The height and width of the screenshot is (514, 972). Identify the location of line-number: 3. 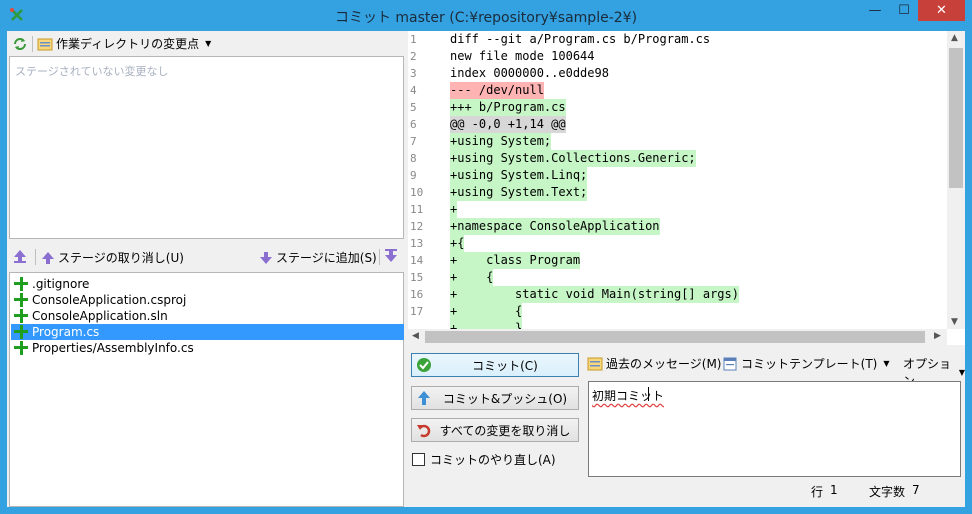
(413, 73).